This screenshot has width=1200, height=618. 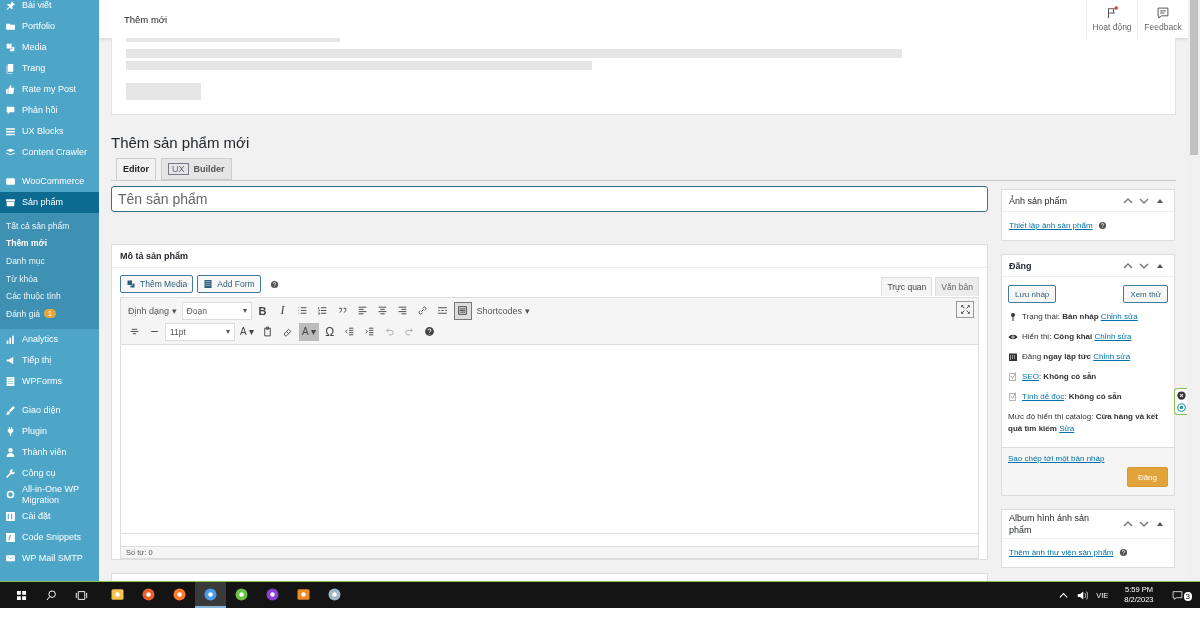 What do you see at coordinates (1020, 265) in the screenshot?
I see `panel-title: Đăng` at bounding box center [1020, 265].